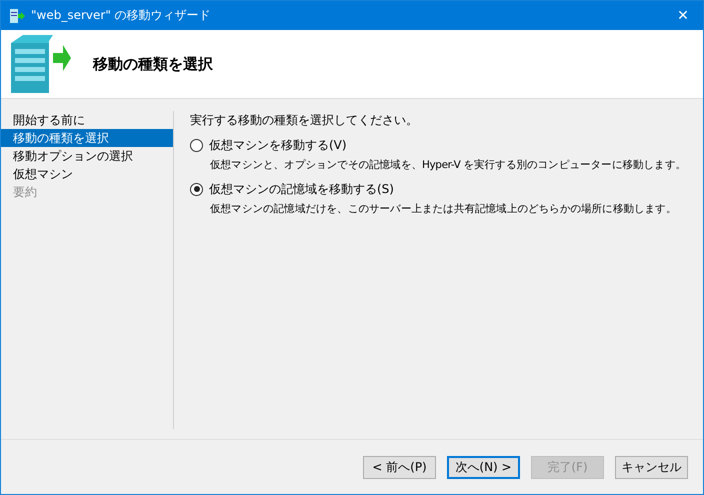 The width and height of the screenshot is (704, 495). What do you see at coordinates (651, 467) in the screenshot?
I see `wizard-button: キャンセル` at bounding box center [651, 467].